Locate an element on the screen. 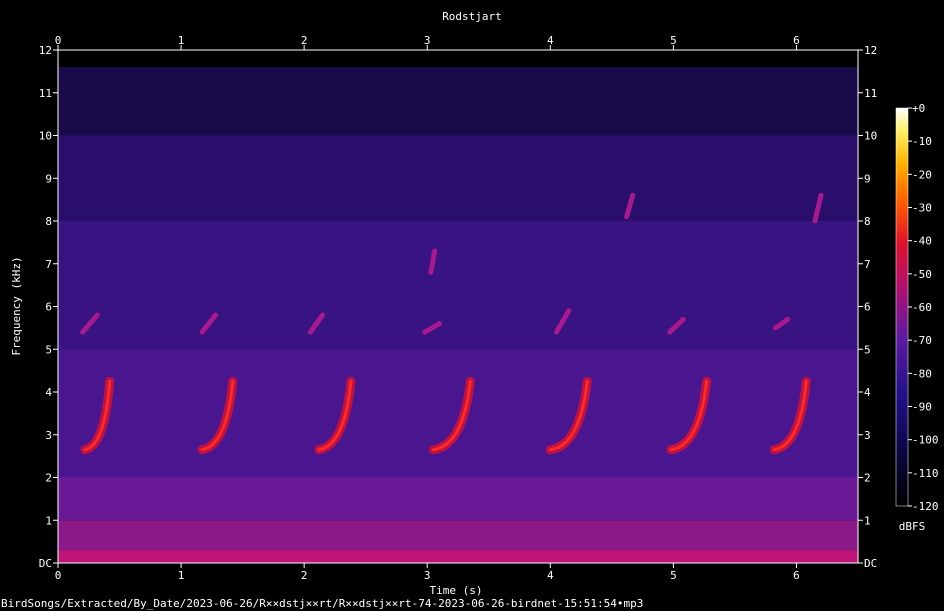 The height and width of the screenshot is (611, 944). y-tick-label-right: 7 is located at coordinates (867, 264).